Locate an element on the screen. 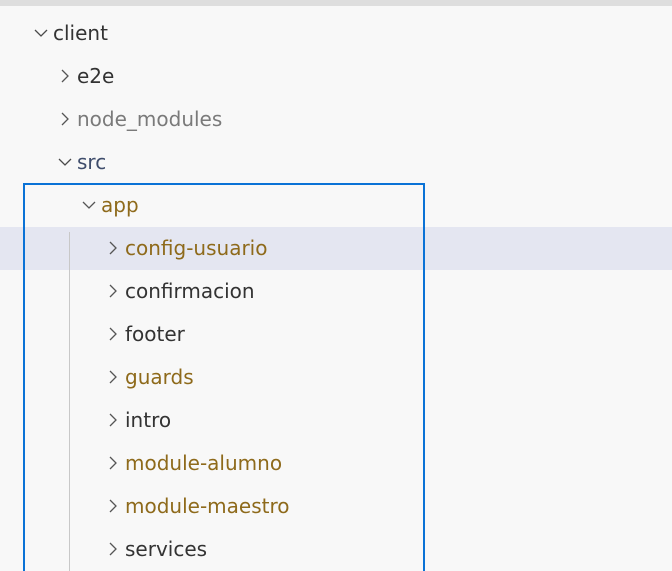 The height and width of the screenshot is (571, 672). tree-item-src: src is located at coordinates (336, 162).